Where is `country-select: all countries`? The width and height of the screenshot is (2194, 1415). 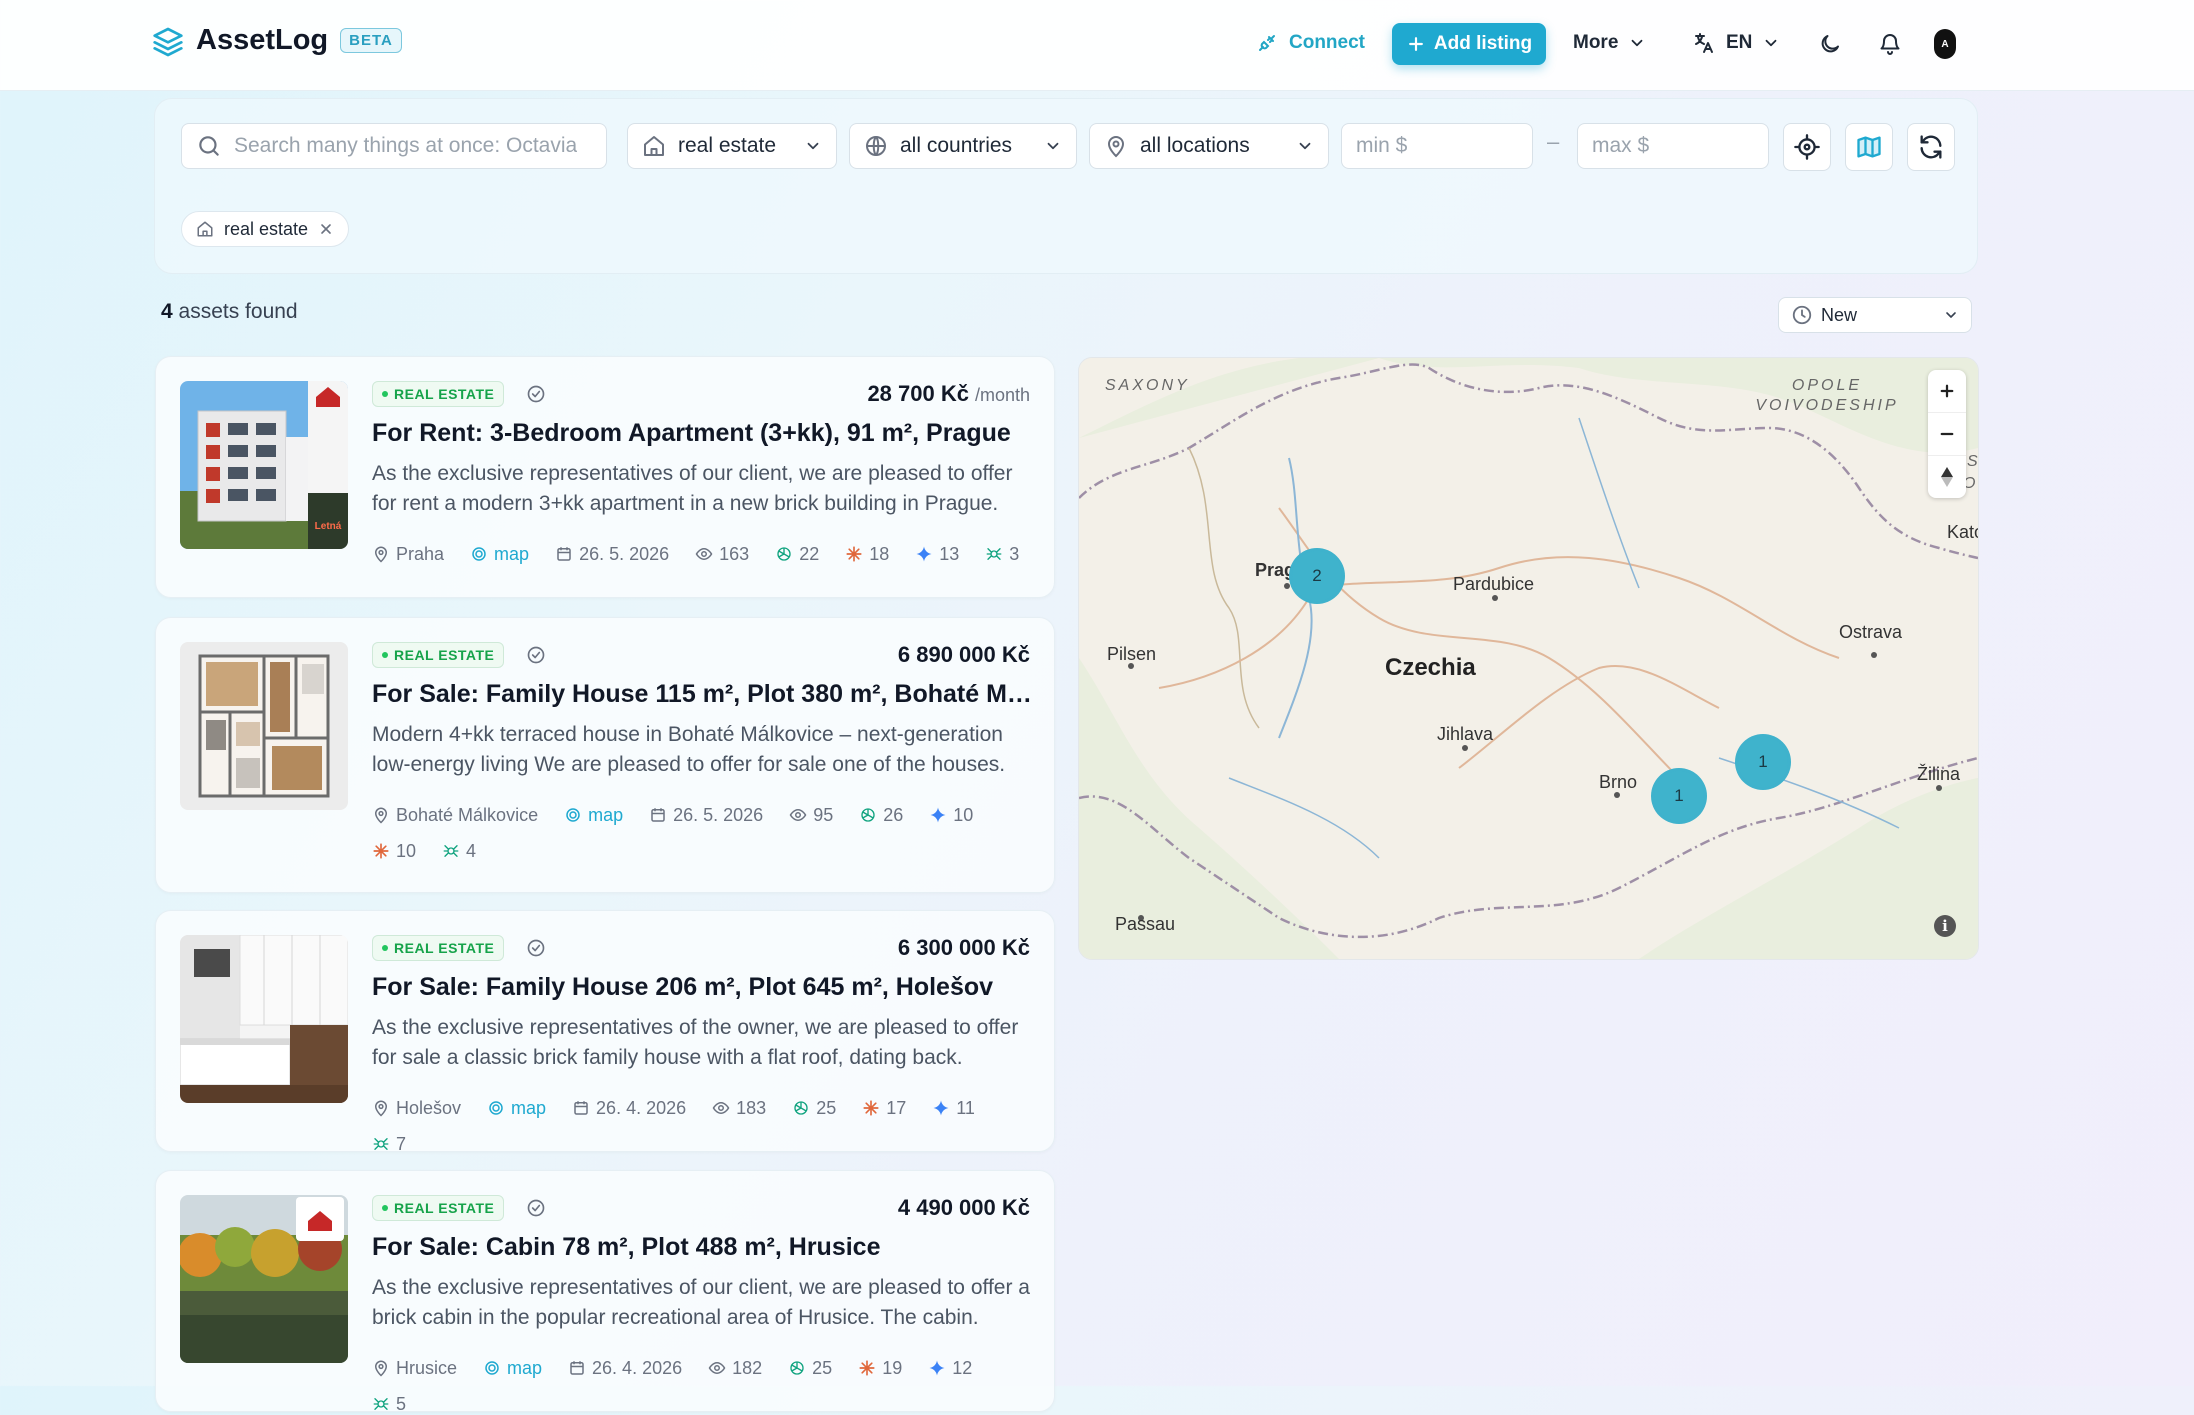
country-select: all countries is located at coordinates (963, 146).